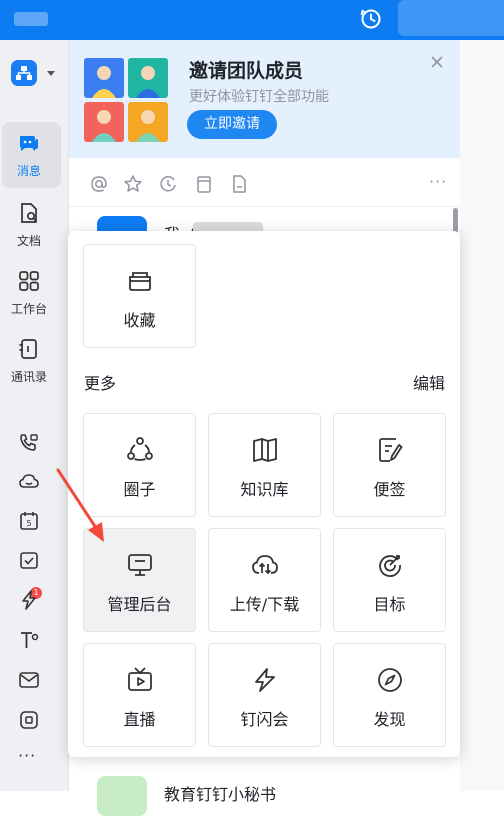 This screenshot has height=822, width=504. What do you see at coordinates (451, 18) in the screenshot?
I see `search-input` at bounding box center [451, 18].